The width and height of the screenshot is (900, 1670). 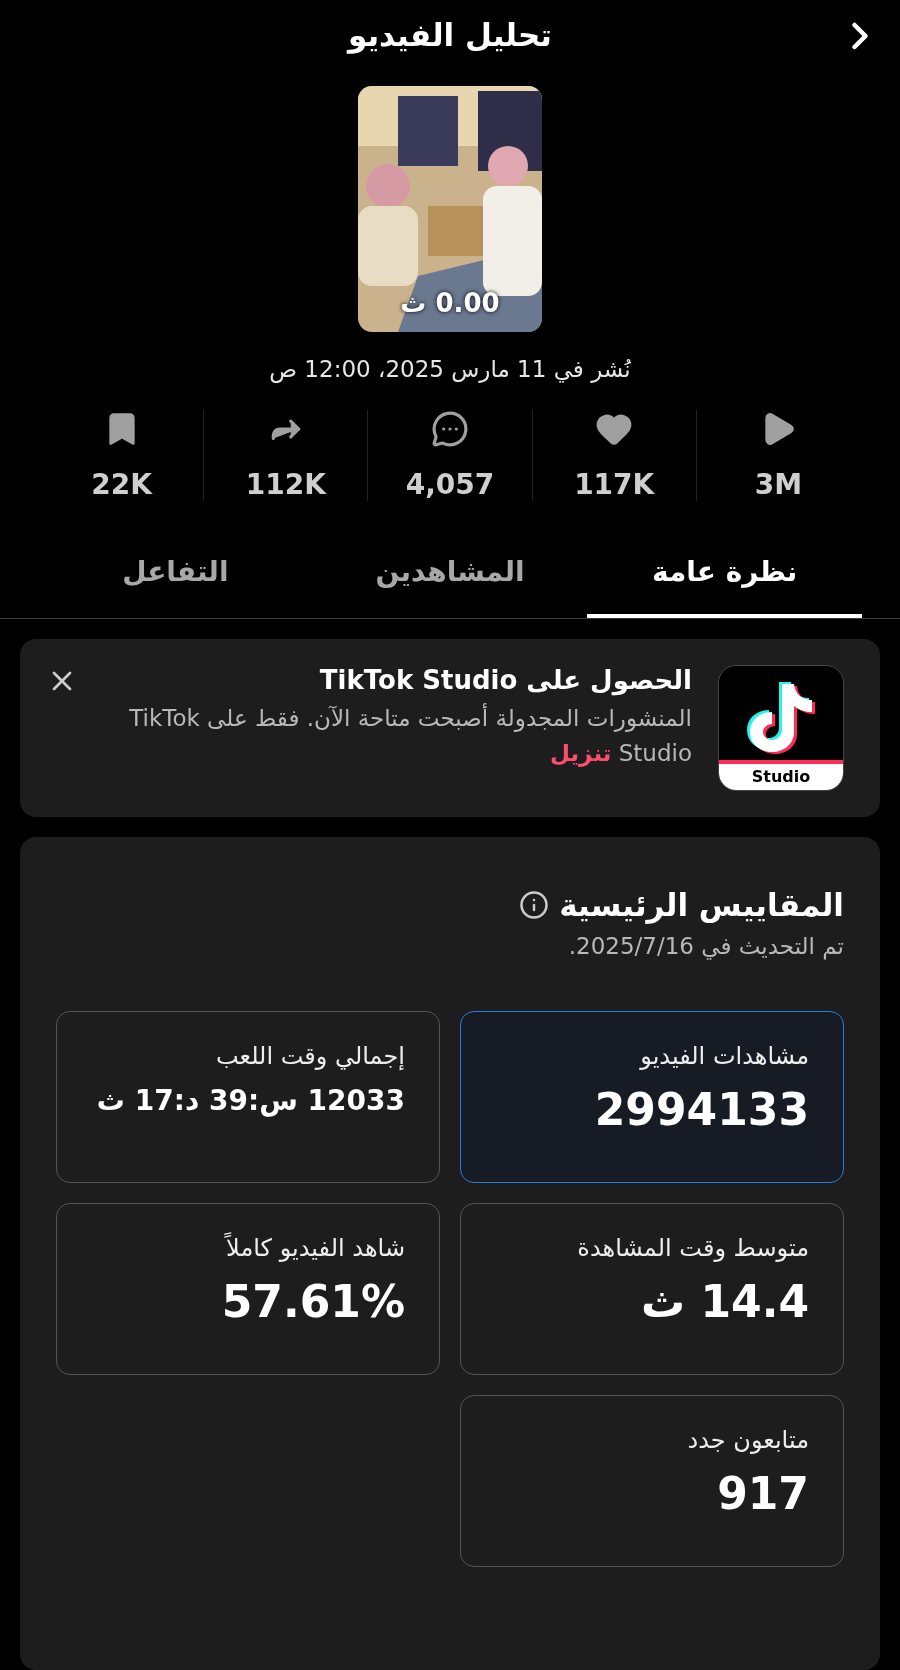 I want to click on section-title: المقاييس الرئيسية, so click(x=701, y=905).